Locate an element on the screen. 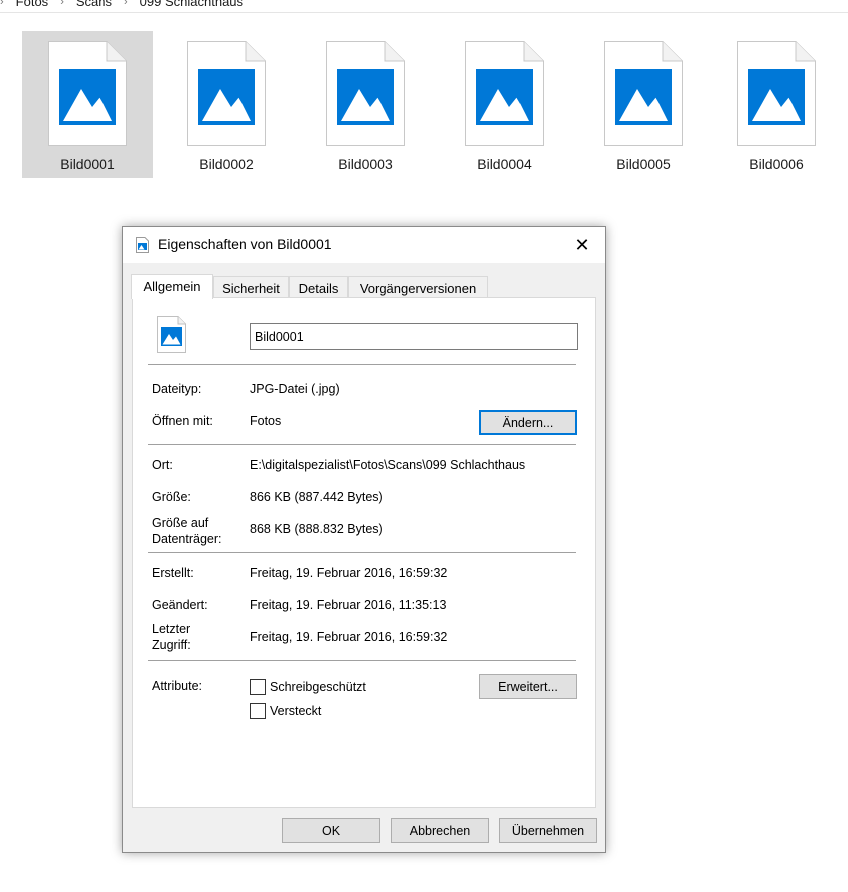 The width and height of the screenshot is (848, 892). abbrechen-button: Abbrechen is located at coordinates (440, 830).